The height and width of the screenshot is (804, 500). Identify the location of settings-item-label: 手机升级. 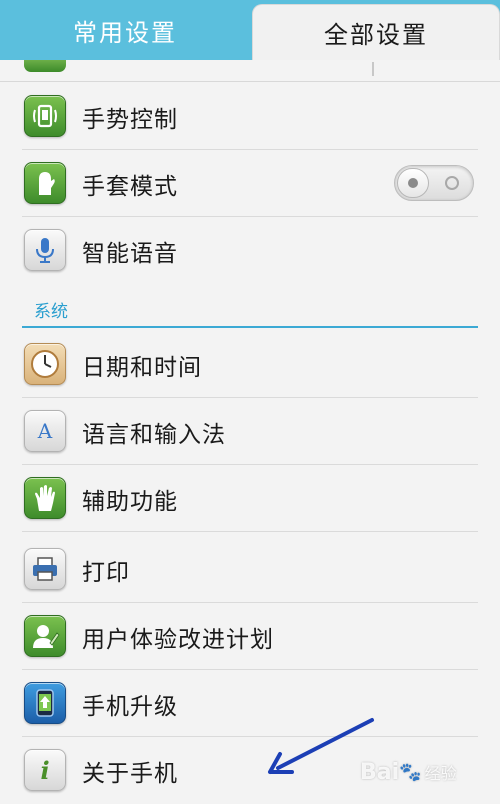
(130, 706).